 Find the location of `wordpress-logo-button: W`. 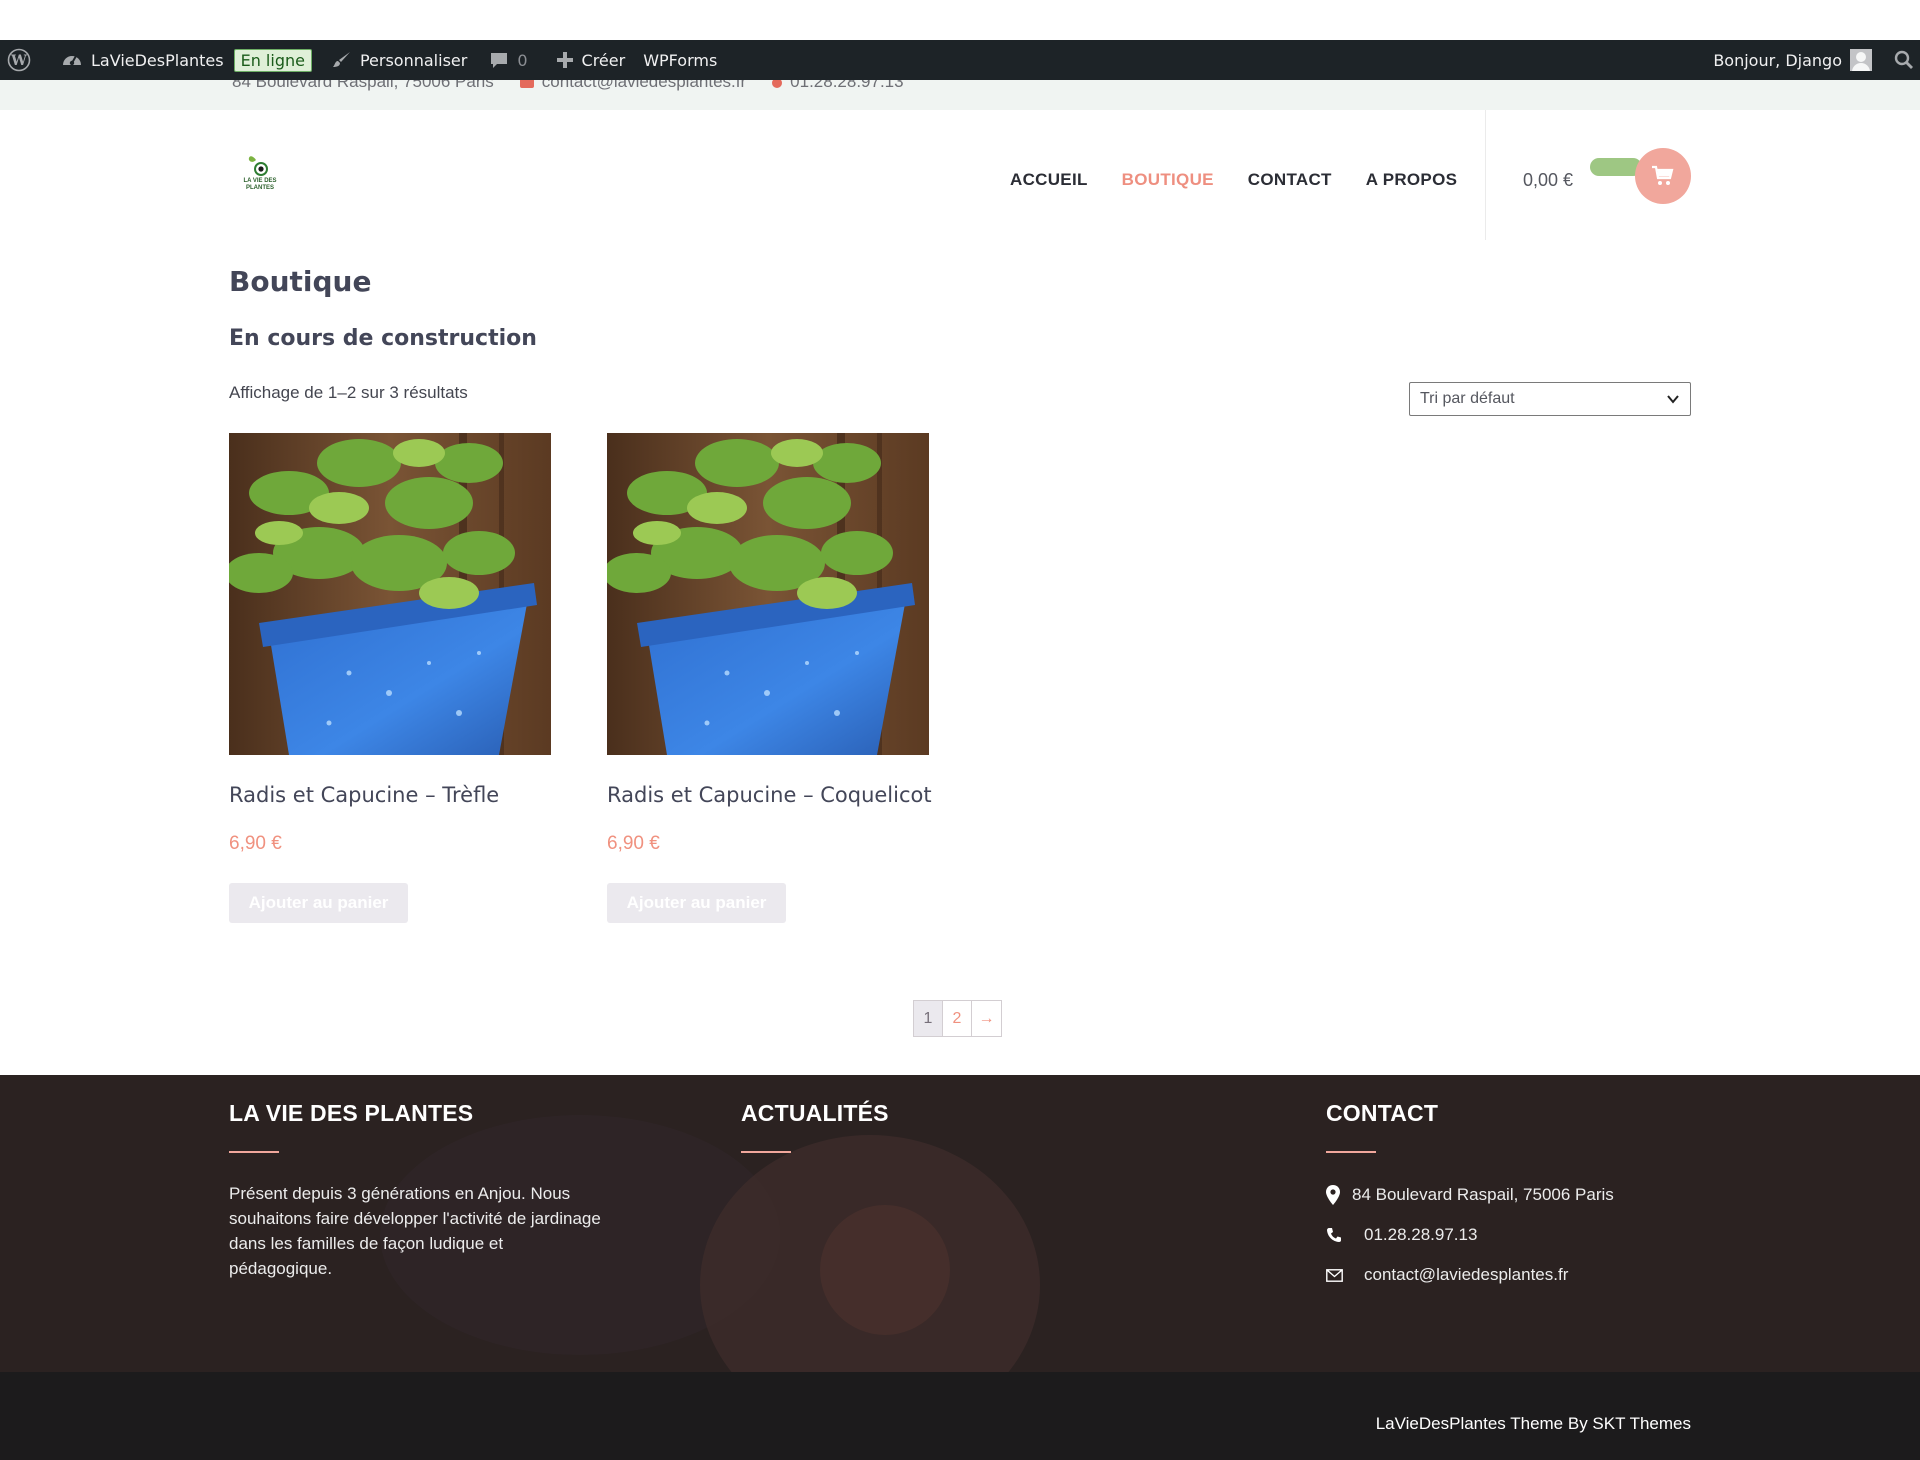

wordpress-logo-button: W is located at coordinates (20, 60).